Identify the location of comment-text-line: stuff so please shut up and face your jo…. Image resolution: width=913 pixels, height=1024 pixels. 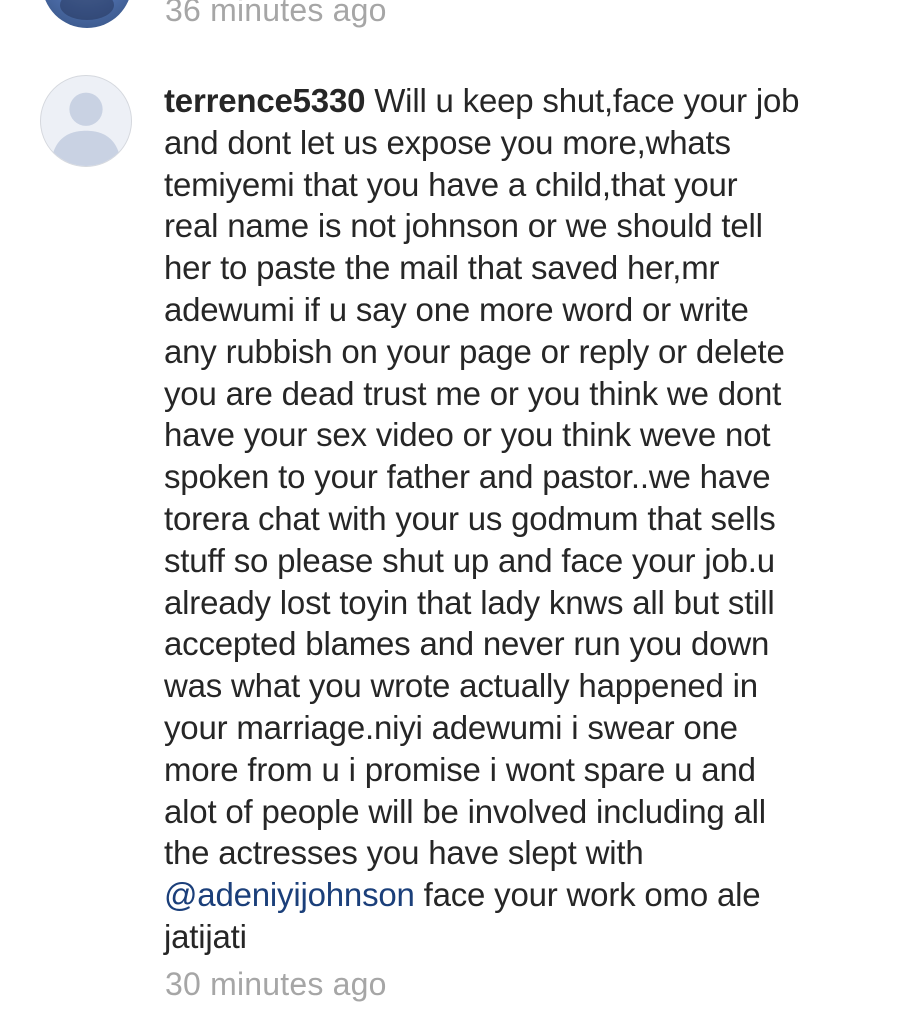
(469, 560).